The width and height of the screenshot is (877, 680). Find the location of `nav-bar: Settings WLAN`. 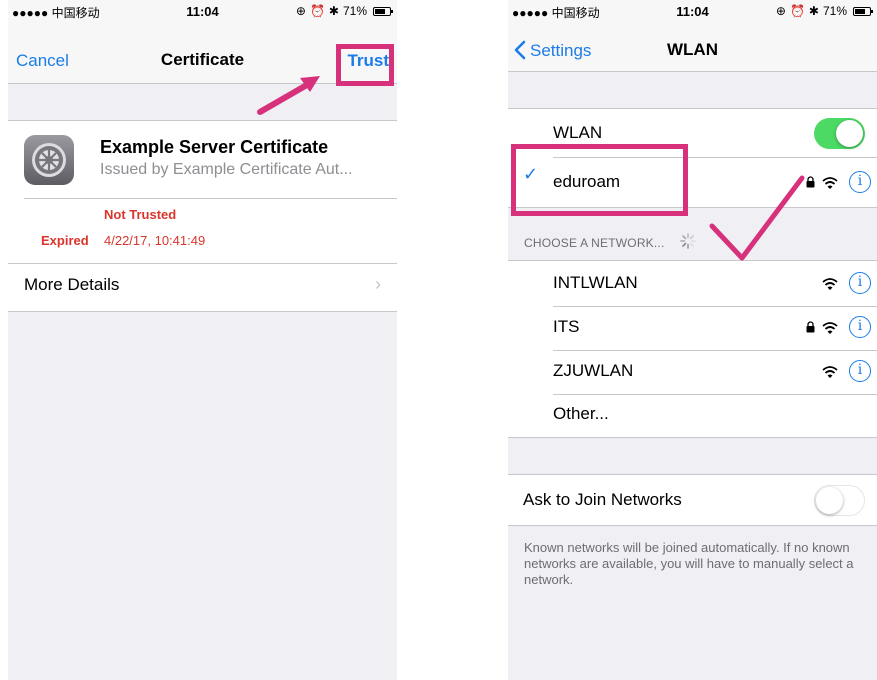

nav-bar: Settings WLAN is located at coordinates (692, 47).